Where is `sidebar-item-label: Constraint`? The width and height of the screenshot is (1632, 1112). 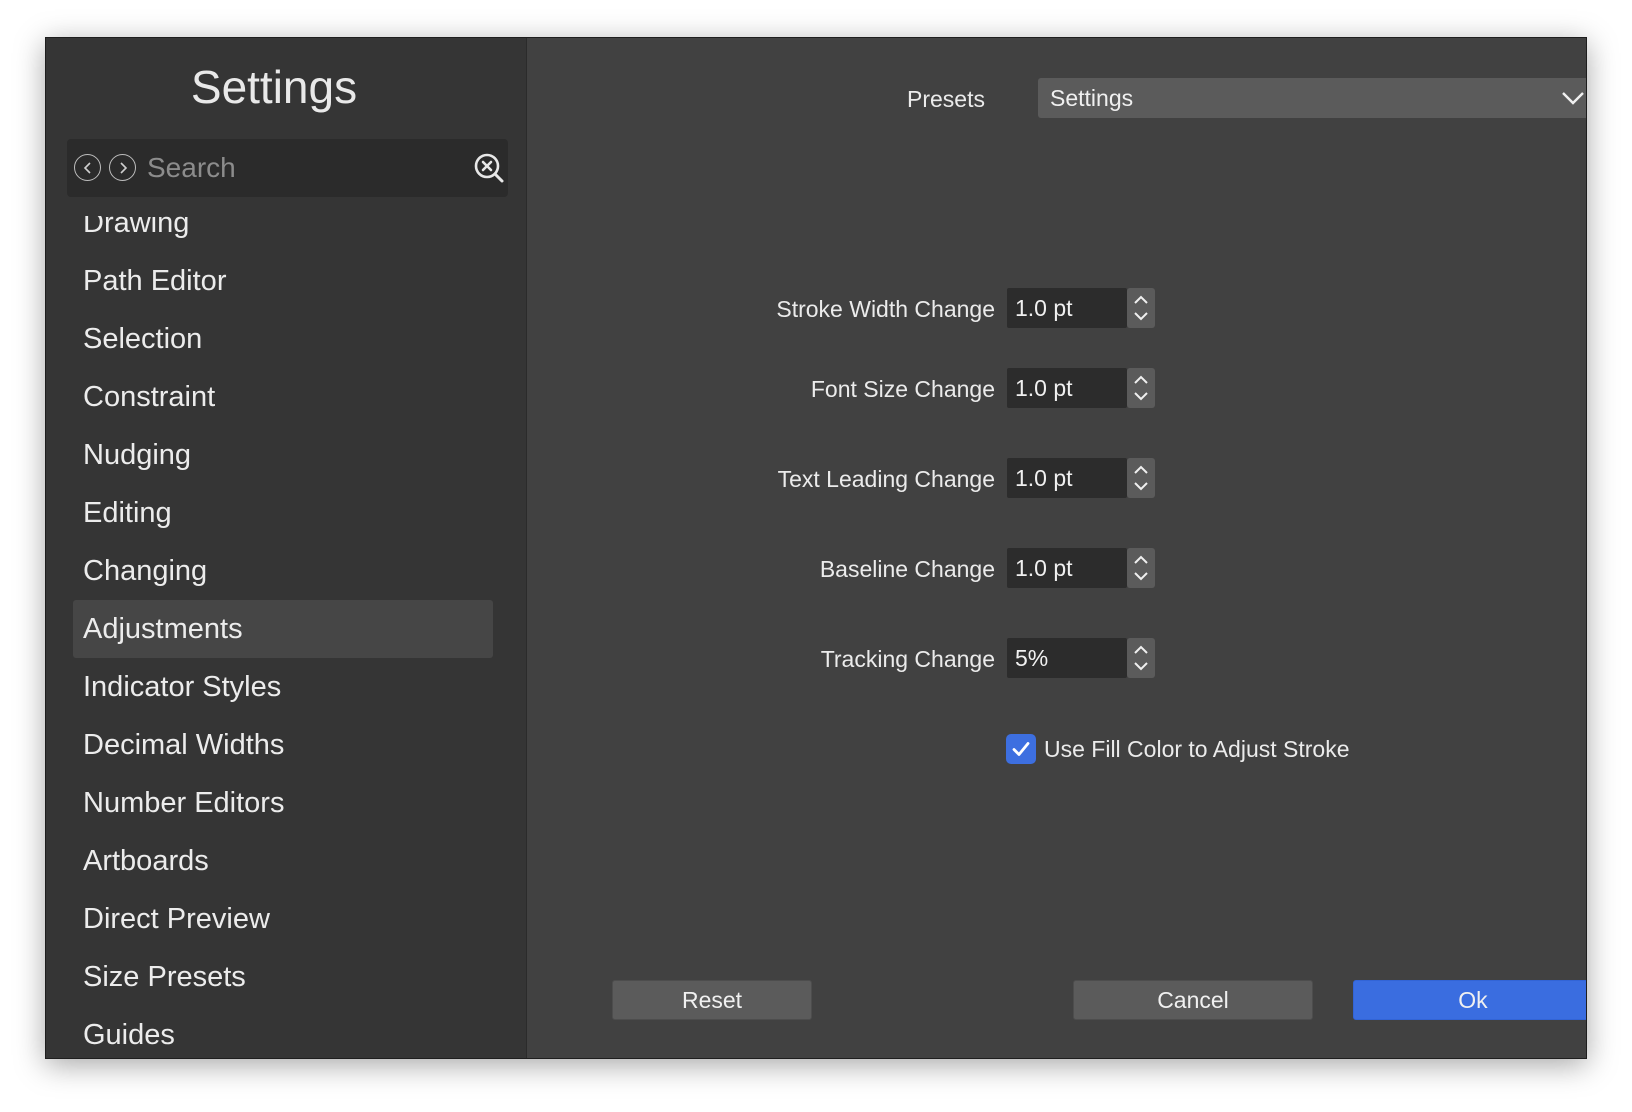
sidebar-item-label: Constraint is located at coordinates (149, 396).